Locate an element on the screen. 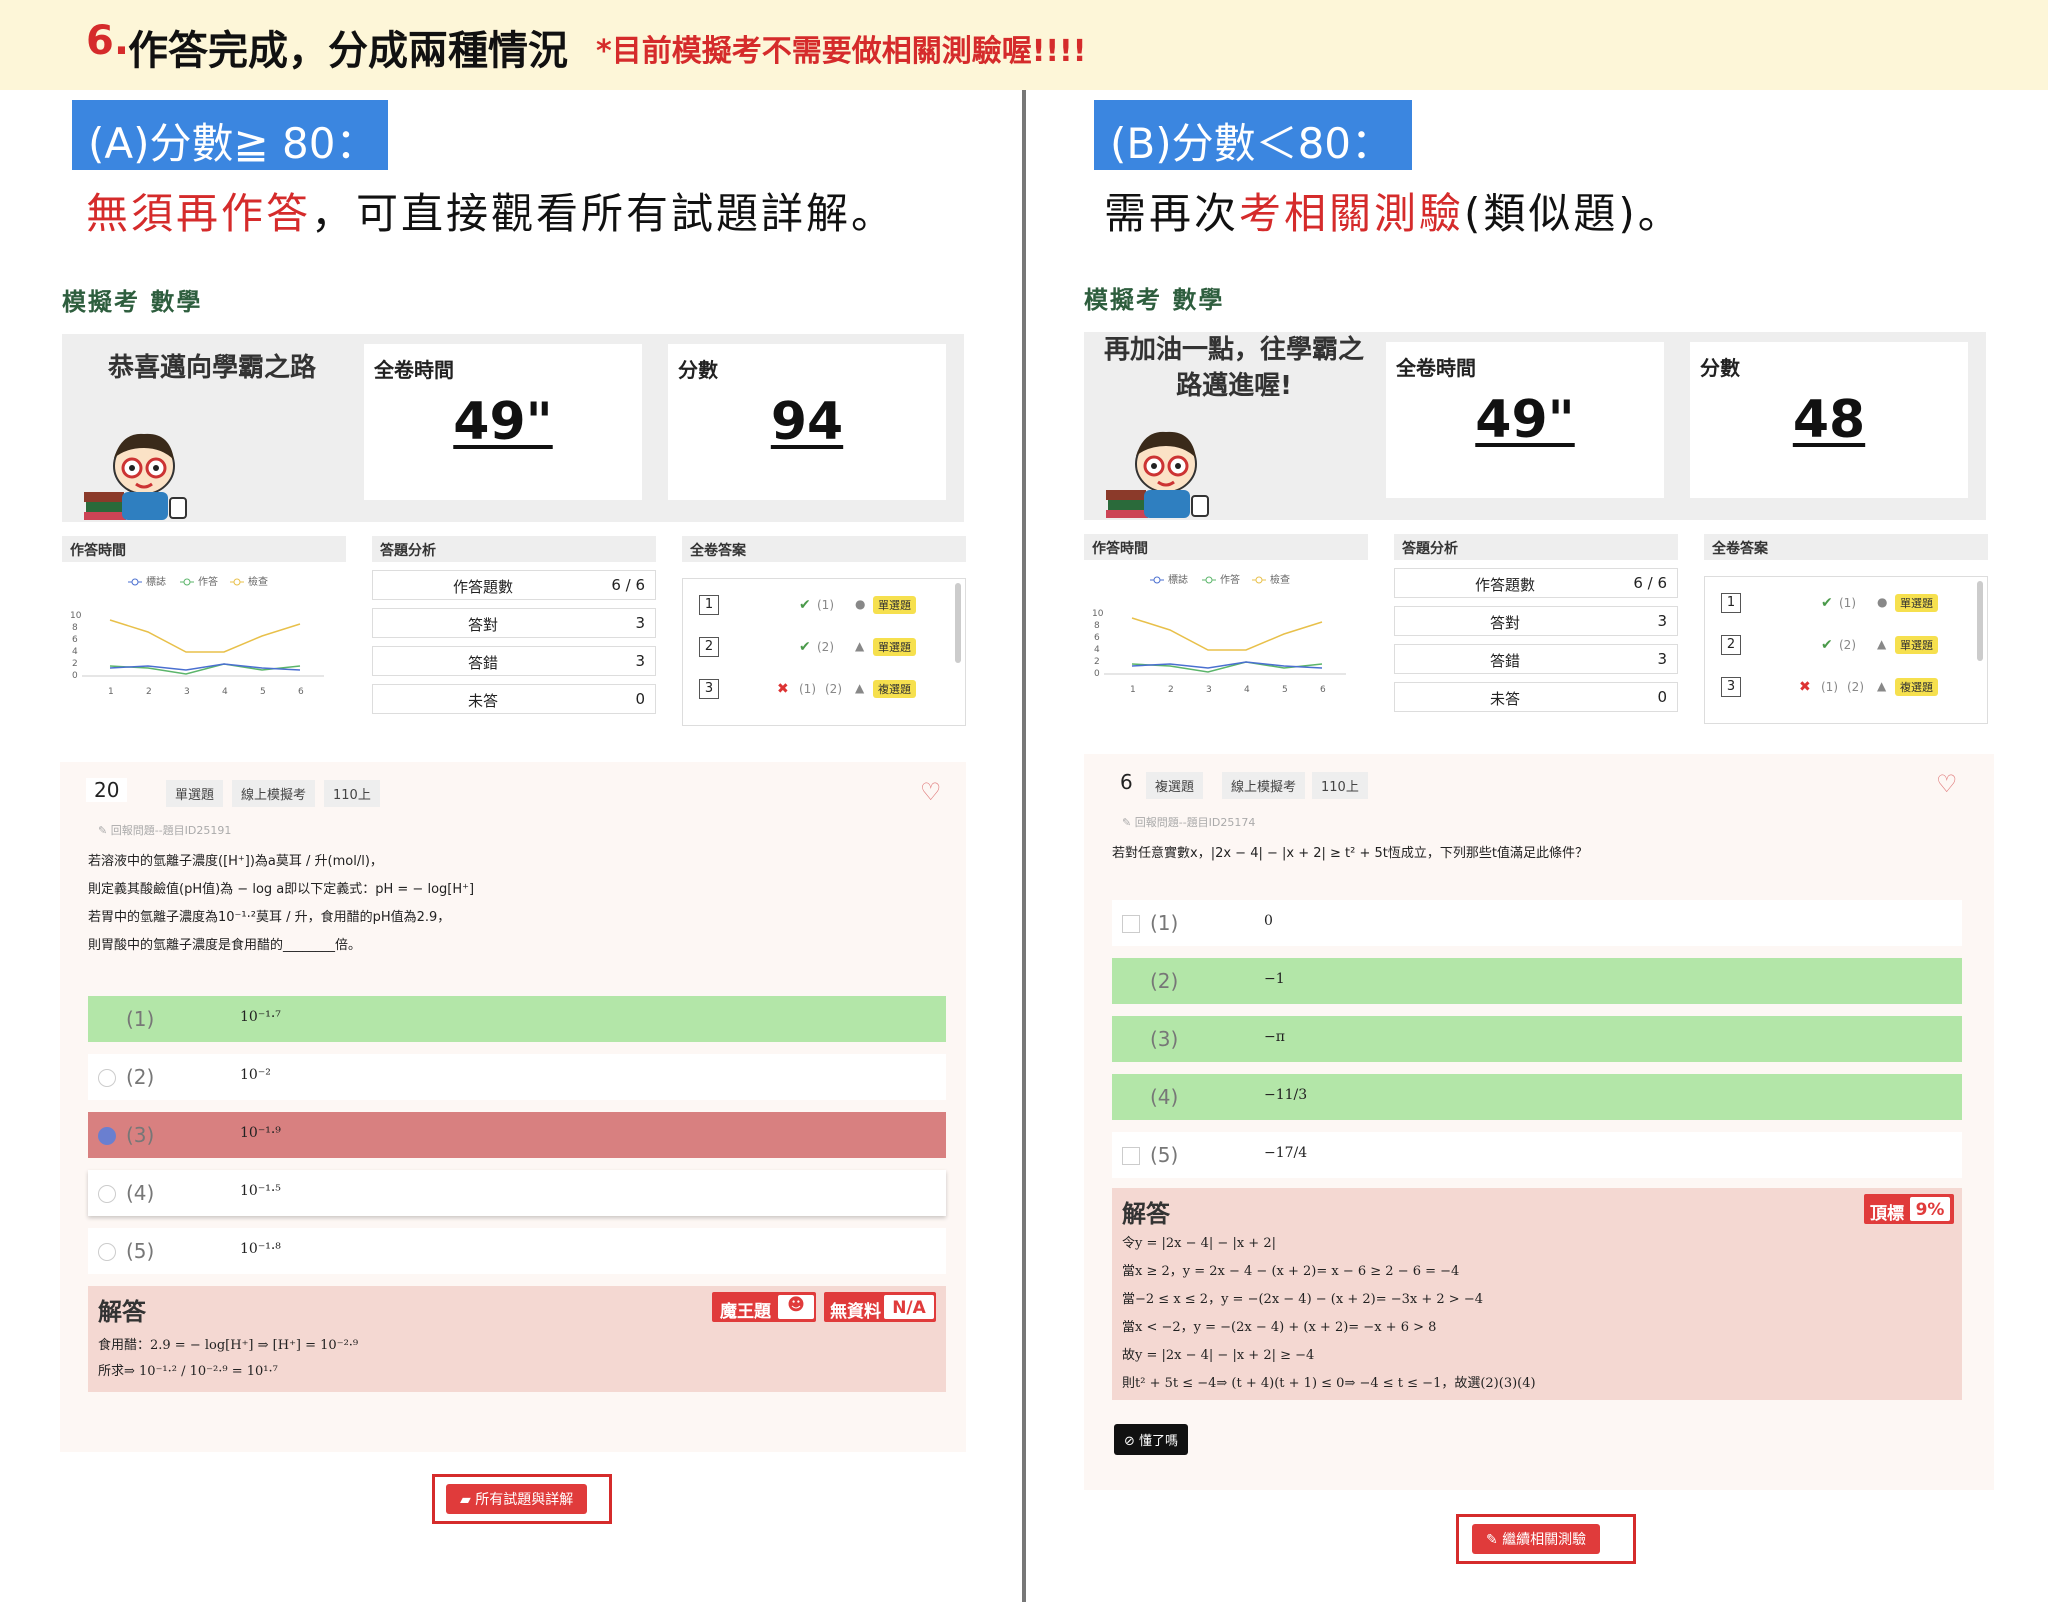 This screenshot has height=1602, width=2048. solution-line: 食用醋：2.9 = − log[H⁺] ⇒ [H⁺] = 10⁻²·⁹ is located at coordinates (228, 1345).